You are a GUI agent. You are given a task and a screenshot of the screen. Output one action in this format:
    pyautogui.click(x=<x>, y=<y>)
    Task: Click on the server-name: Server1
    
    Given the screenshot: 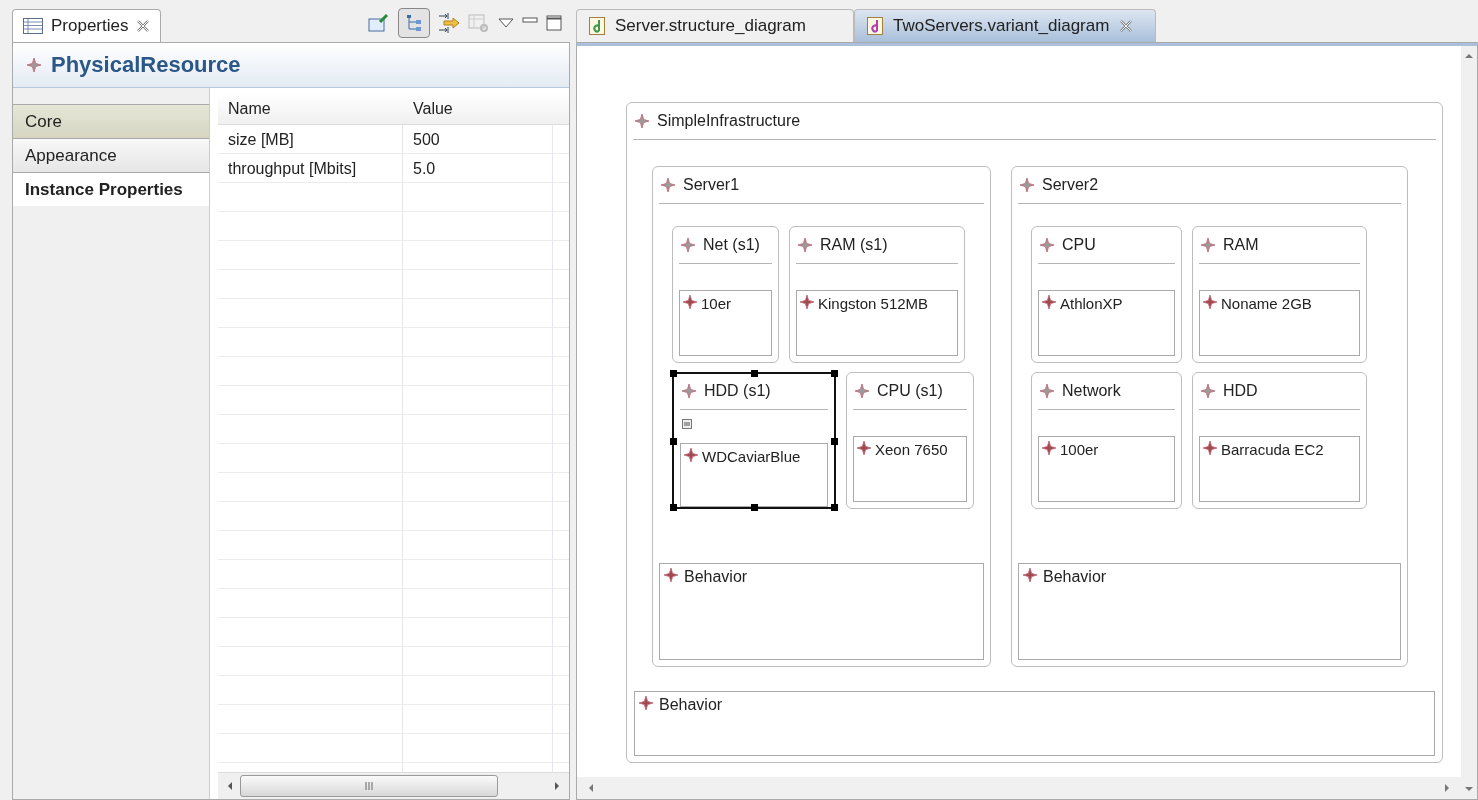 What is the action you would take?
    pyautogui.click(x=711, y=185)
    